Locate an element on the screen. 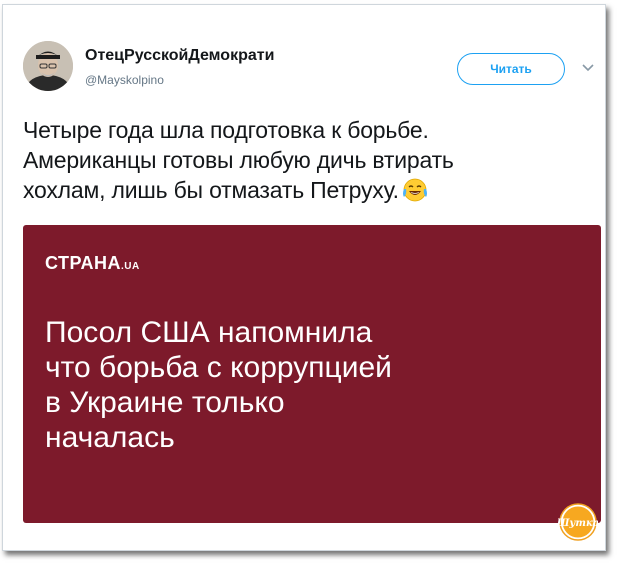 This screenshot has width=620, height=563. avatar is located at coordinates (48, 66).